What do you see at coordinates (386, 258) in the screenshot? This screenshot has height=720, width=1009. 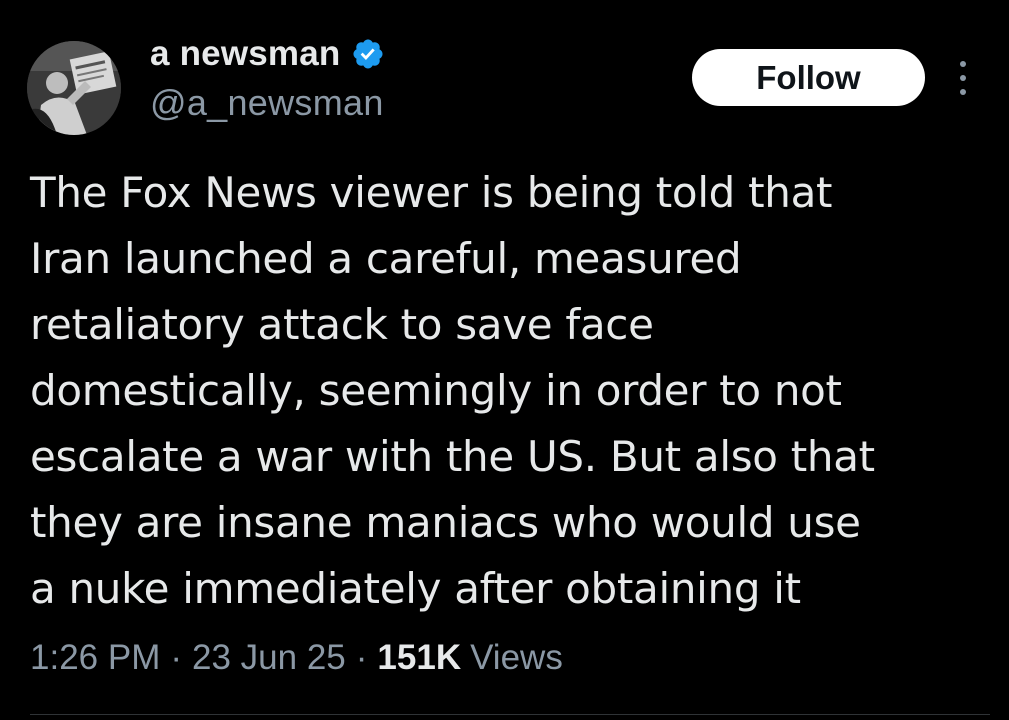 I see `tweet-text-line: Iran launched a careful, measured` at bounding box center [386, 258].